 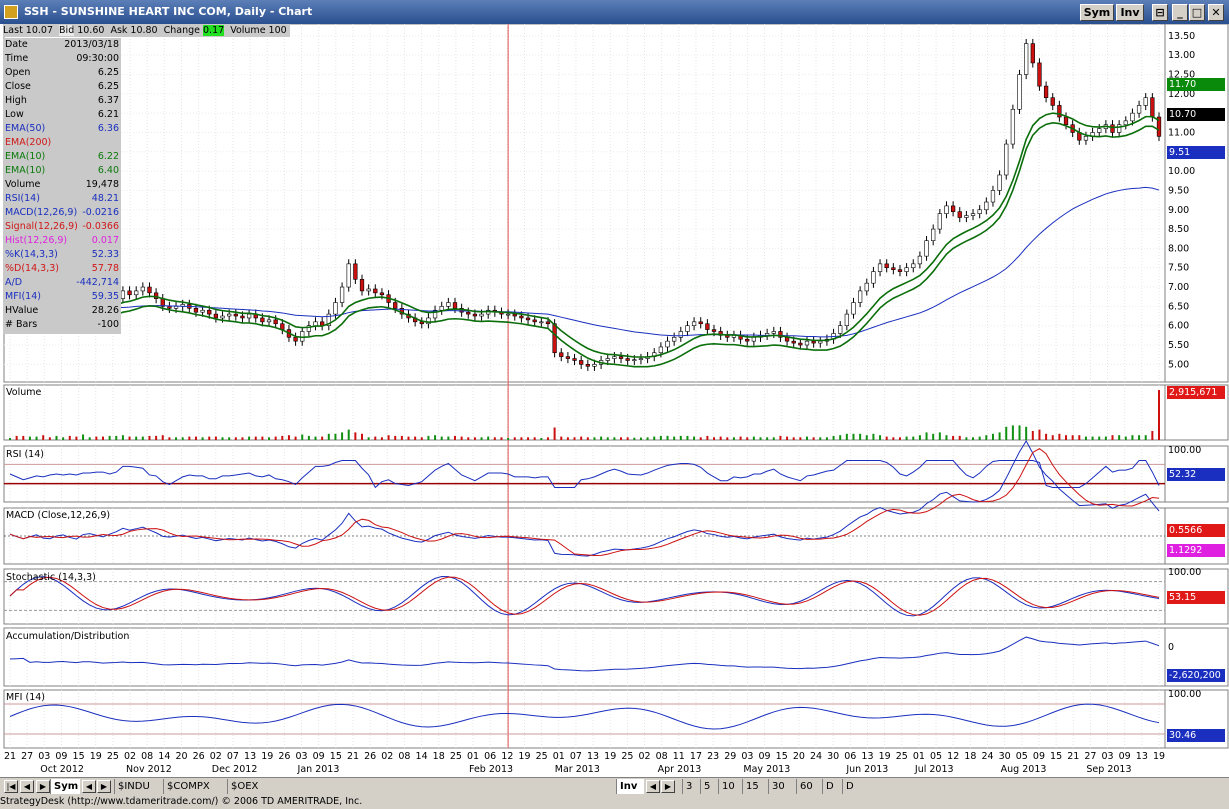 I want to click on info-value: 19,478, so click(x=102, y=184).